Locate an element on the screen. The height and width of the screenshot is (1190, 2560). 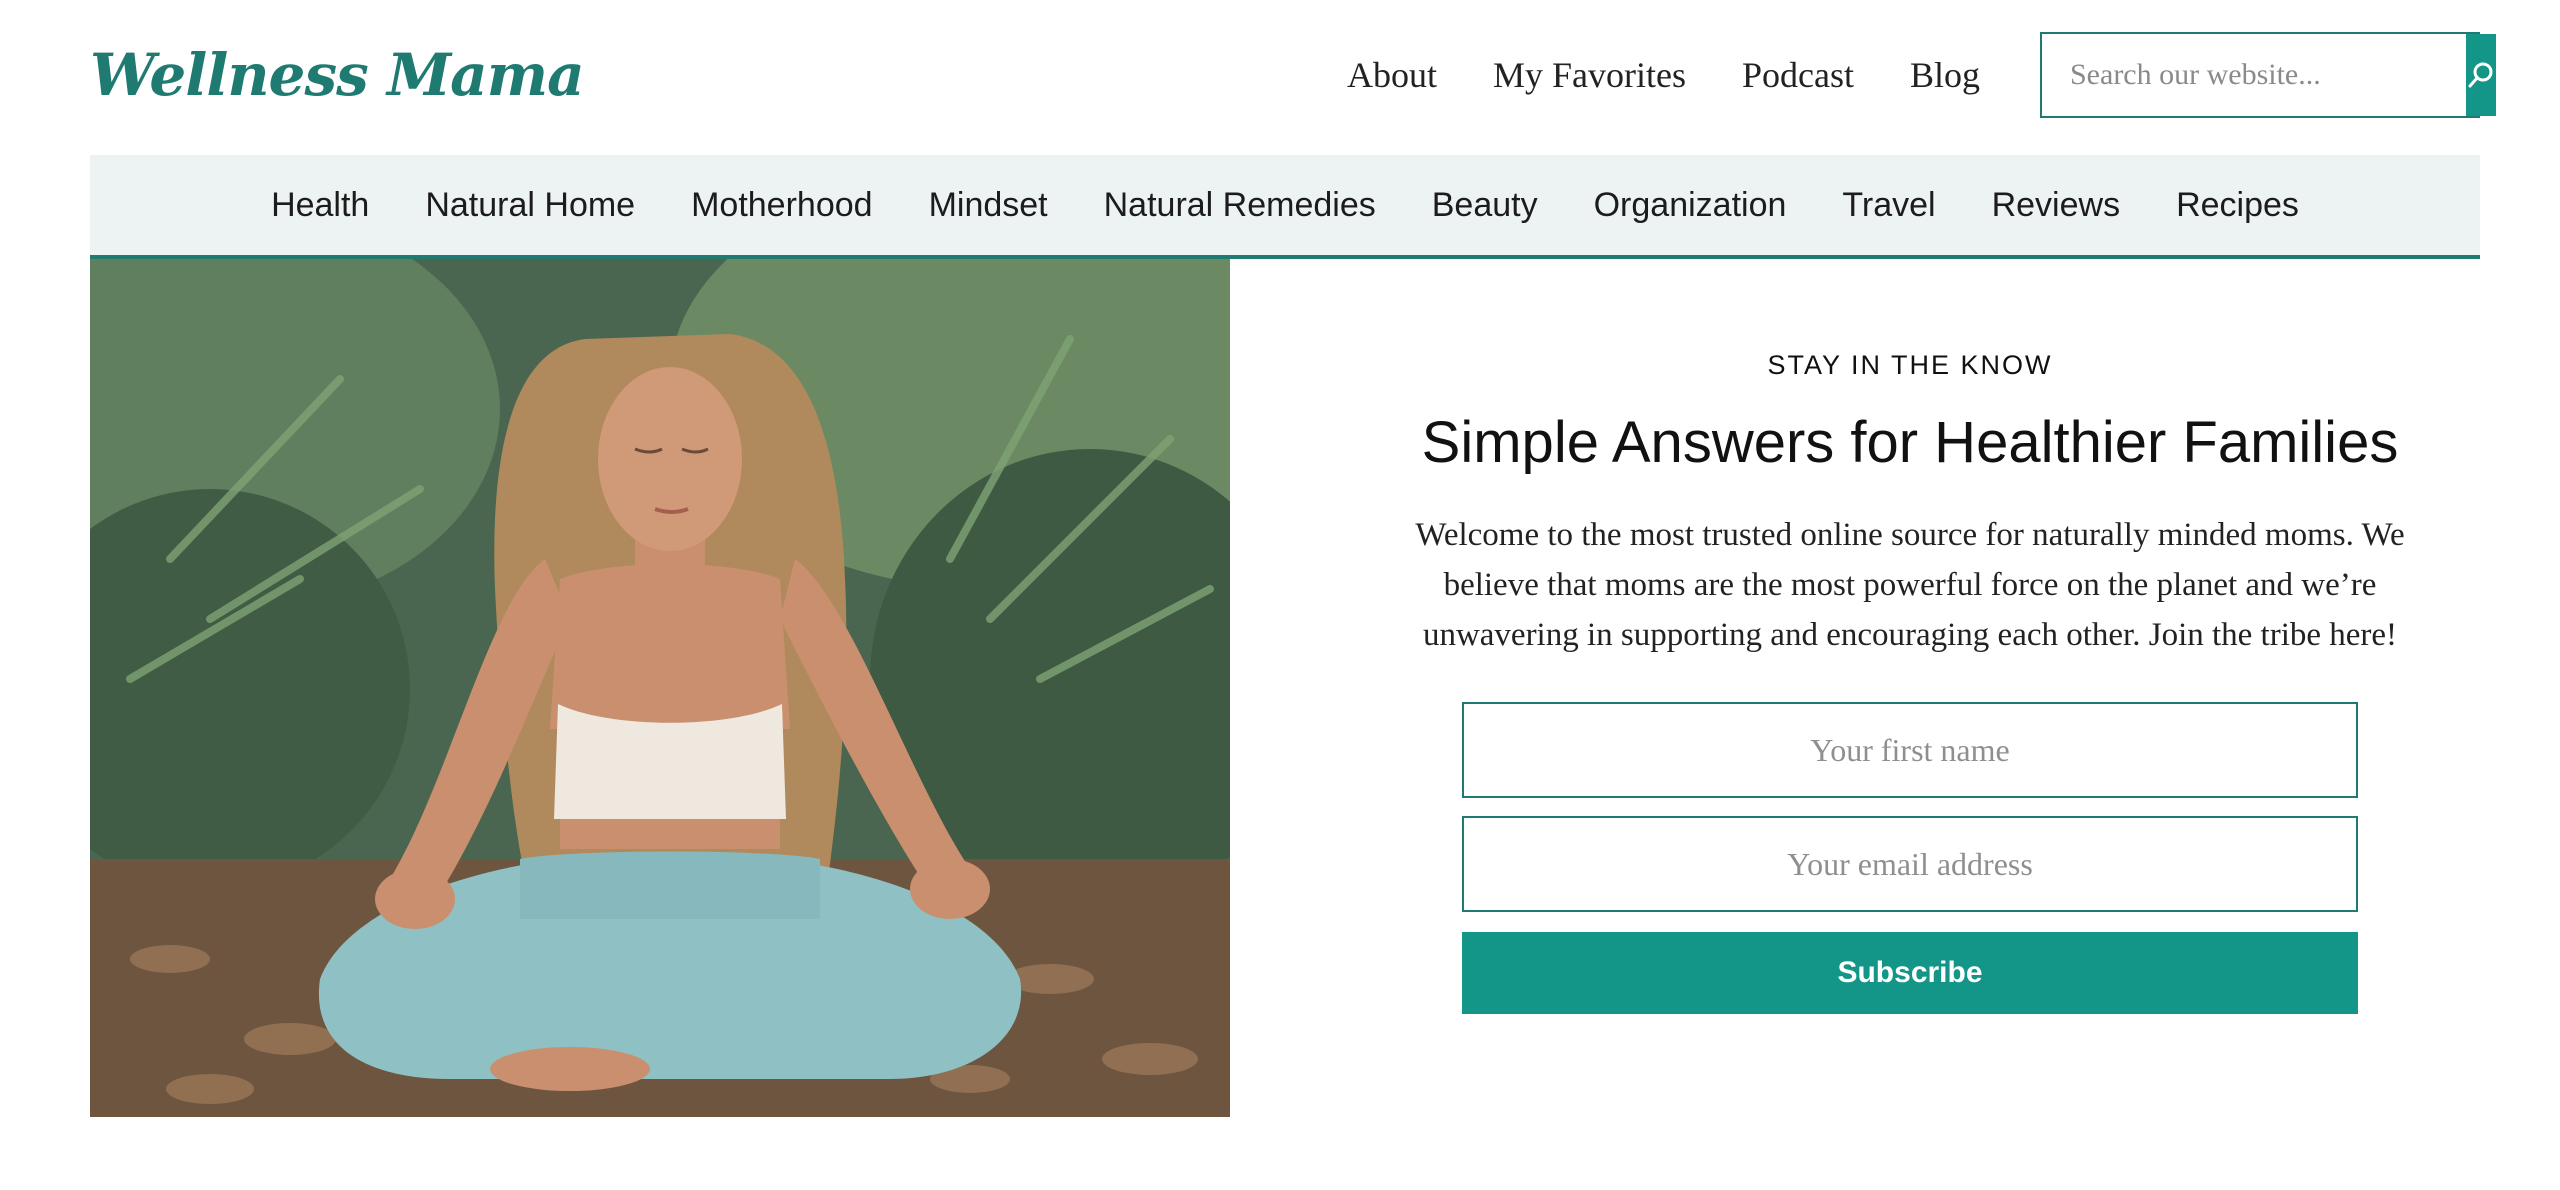
first-name-field is located at coordinates (1910, 750).